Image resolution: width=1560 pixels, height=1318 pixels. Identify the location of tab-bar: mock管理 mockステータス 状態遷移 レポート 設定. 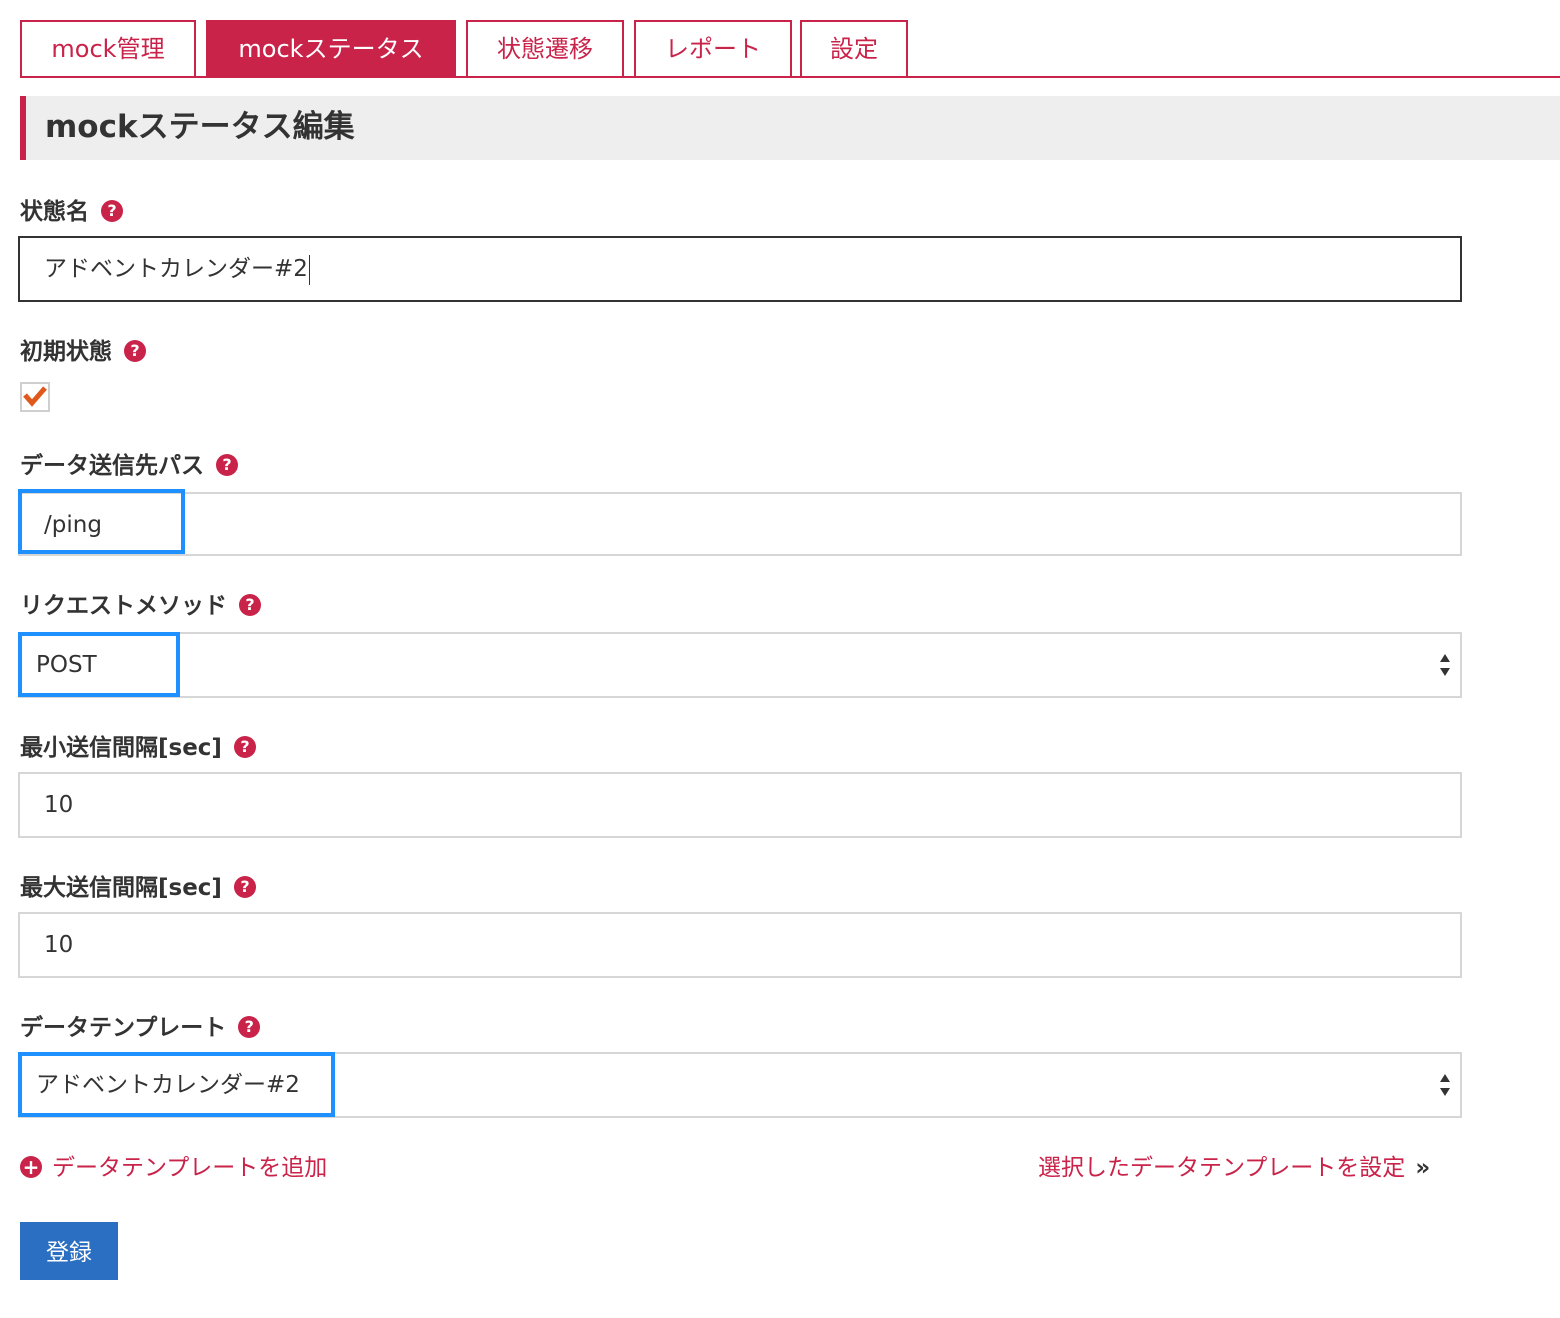
(790, 49).